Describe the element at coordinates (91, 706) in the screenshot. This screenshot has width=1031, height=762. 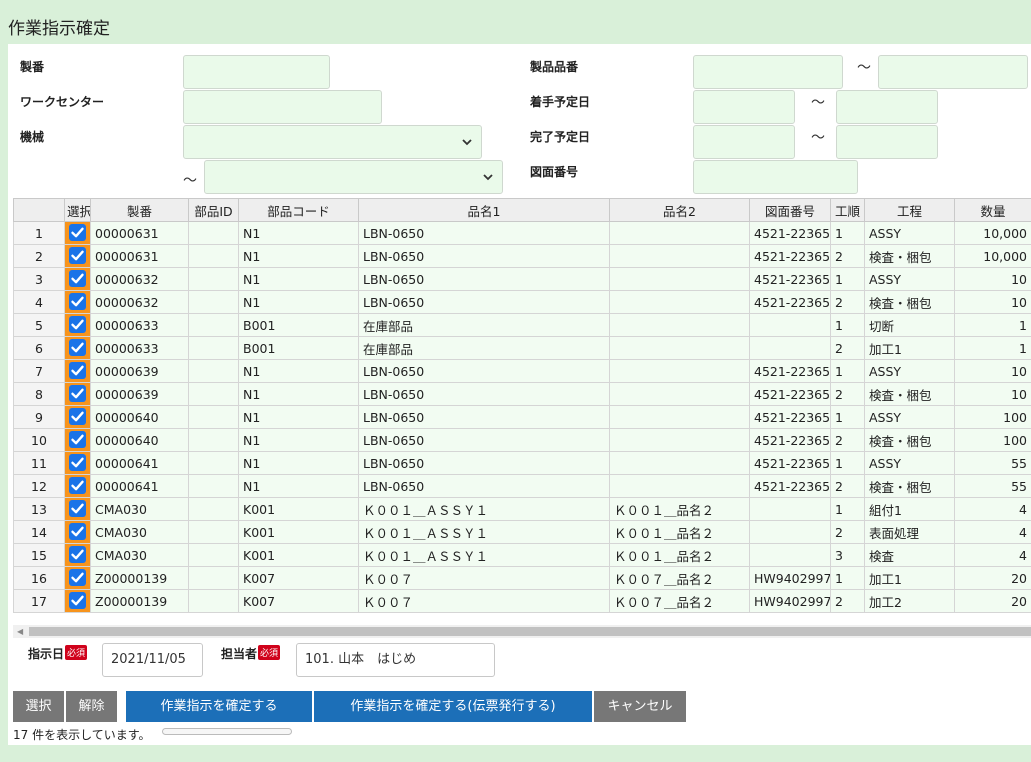
I see `deselect-all-button: 解除` at that location.